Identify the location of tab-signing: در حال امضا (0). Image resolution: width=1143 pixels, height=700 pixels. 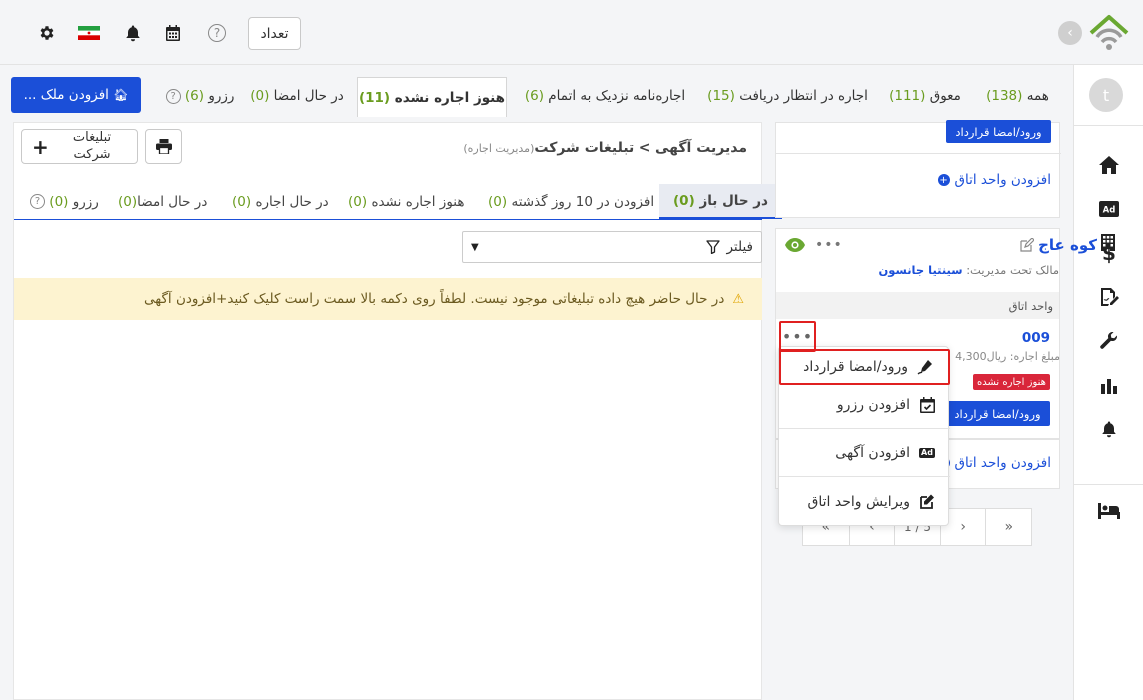
(297, 96).